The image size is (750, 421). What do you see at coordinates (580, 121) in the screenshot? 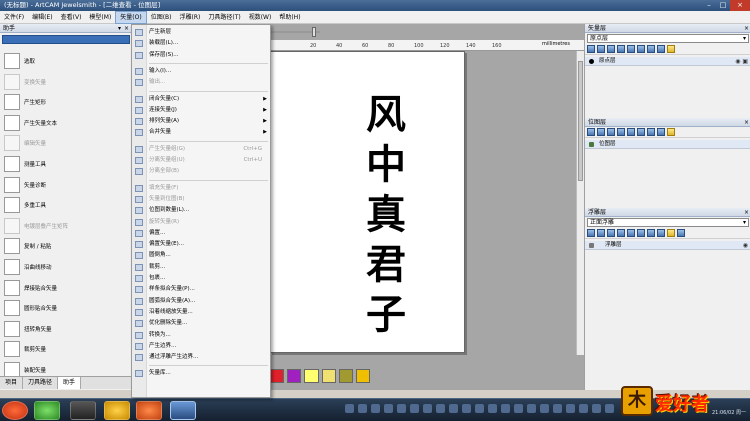
I see `scroll-thumb` at bounding box center [580, 121].